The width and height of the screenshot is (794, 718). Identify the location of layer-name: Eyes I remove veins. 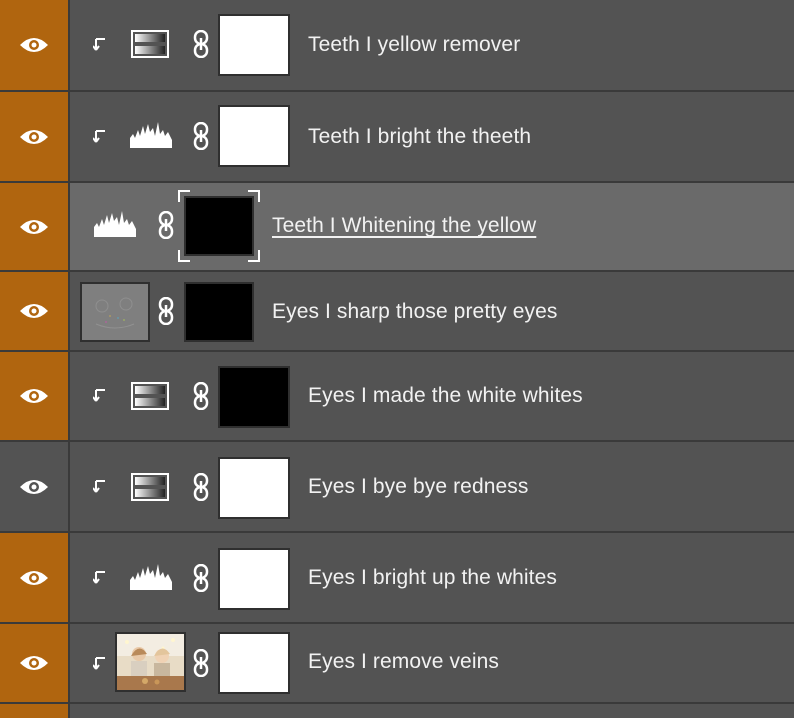
(403, 662).